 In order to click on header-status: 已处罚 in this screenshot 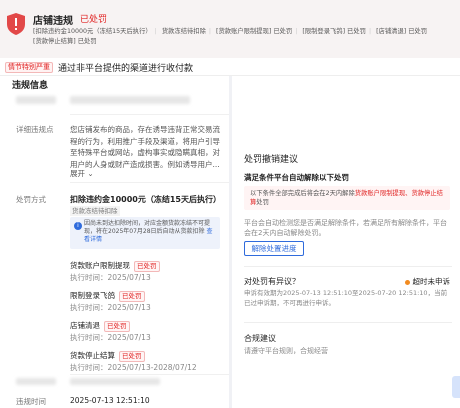, I will do `click(94, 20)`.